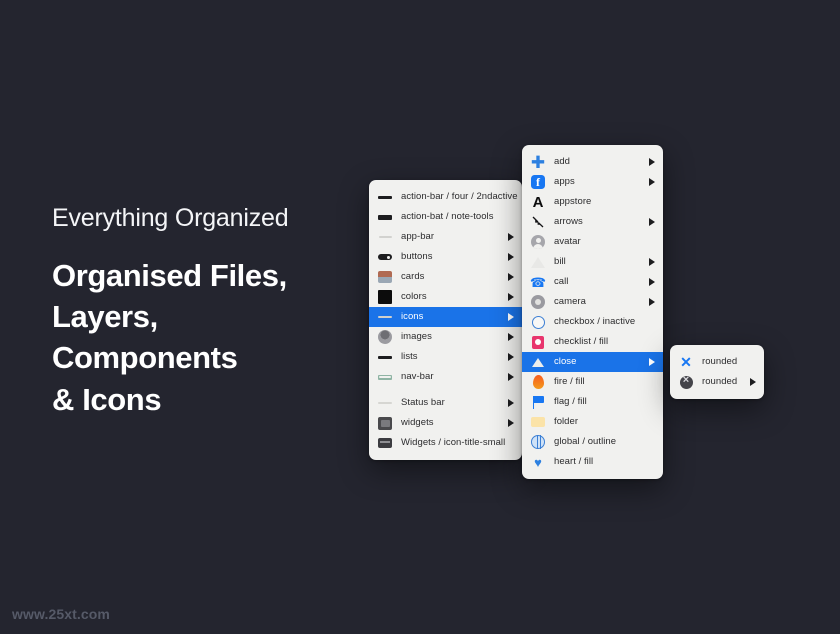 This screenshot has width=840, height=634. What do you see at coordinates (417, 423) in the screenshot?
I see `menu-item-label: widgets` at bounding box center [417, 423].